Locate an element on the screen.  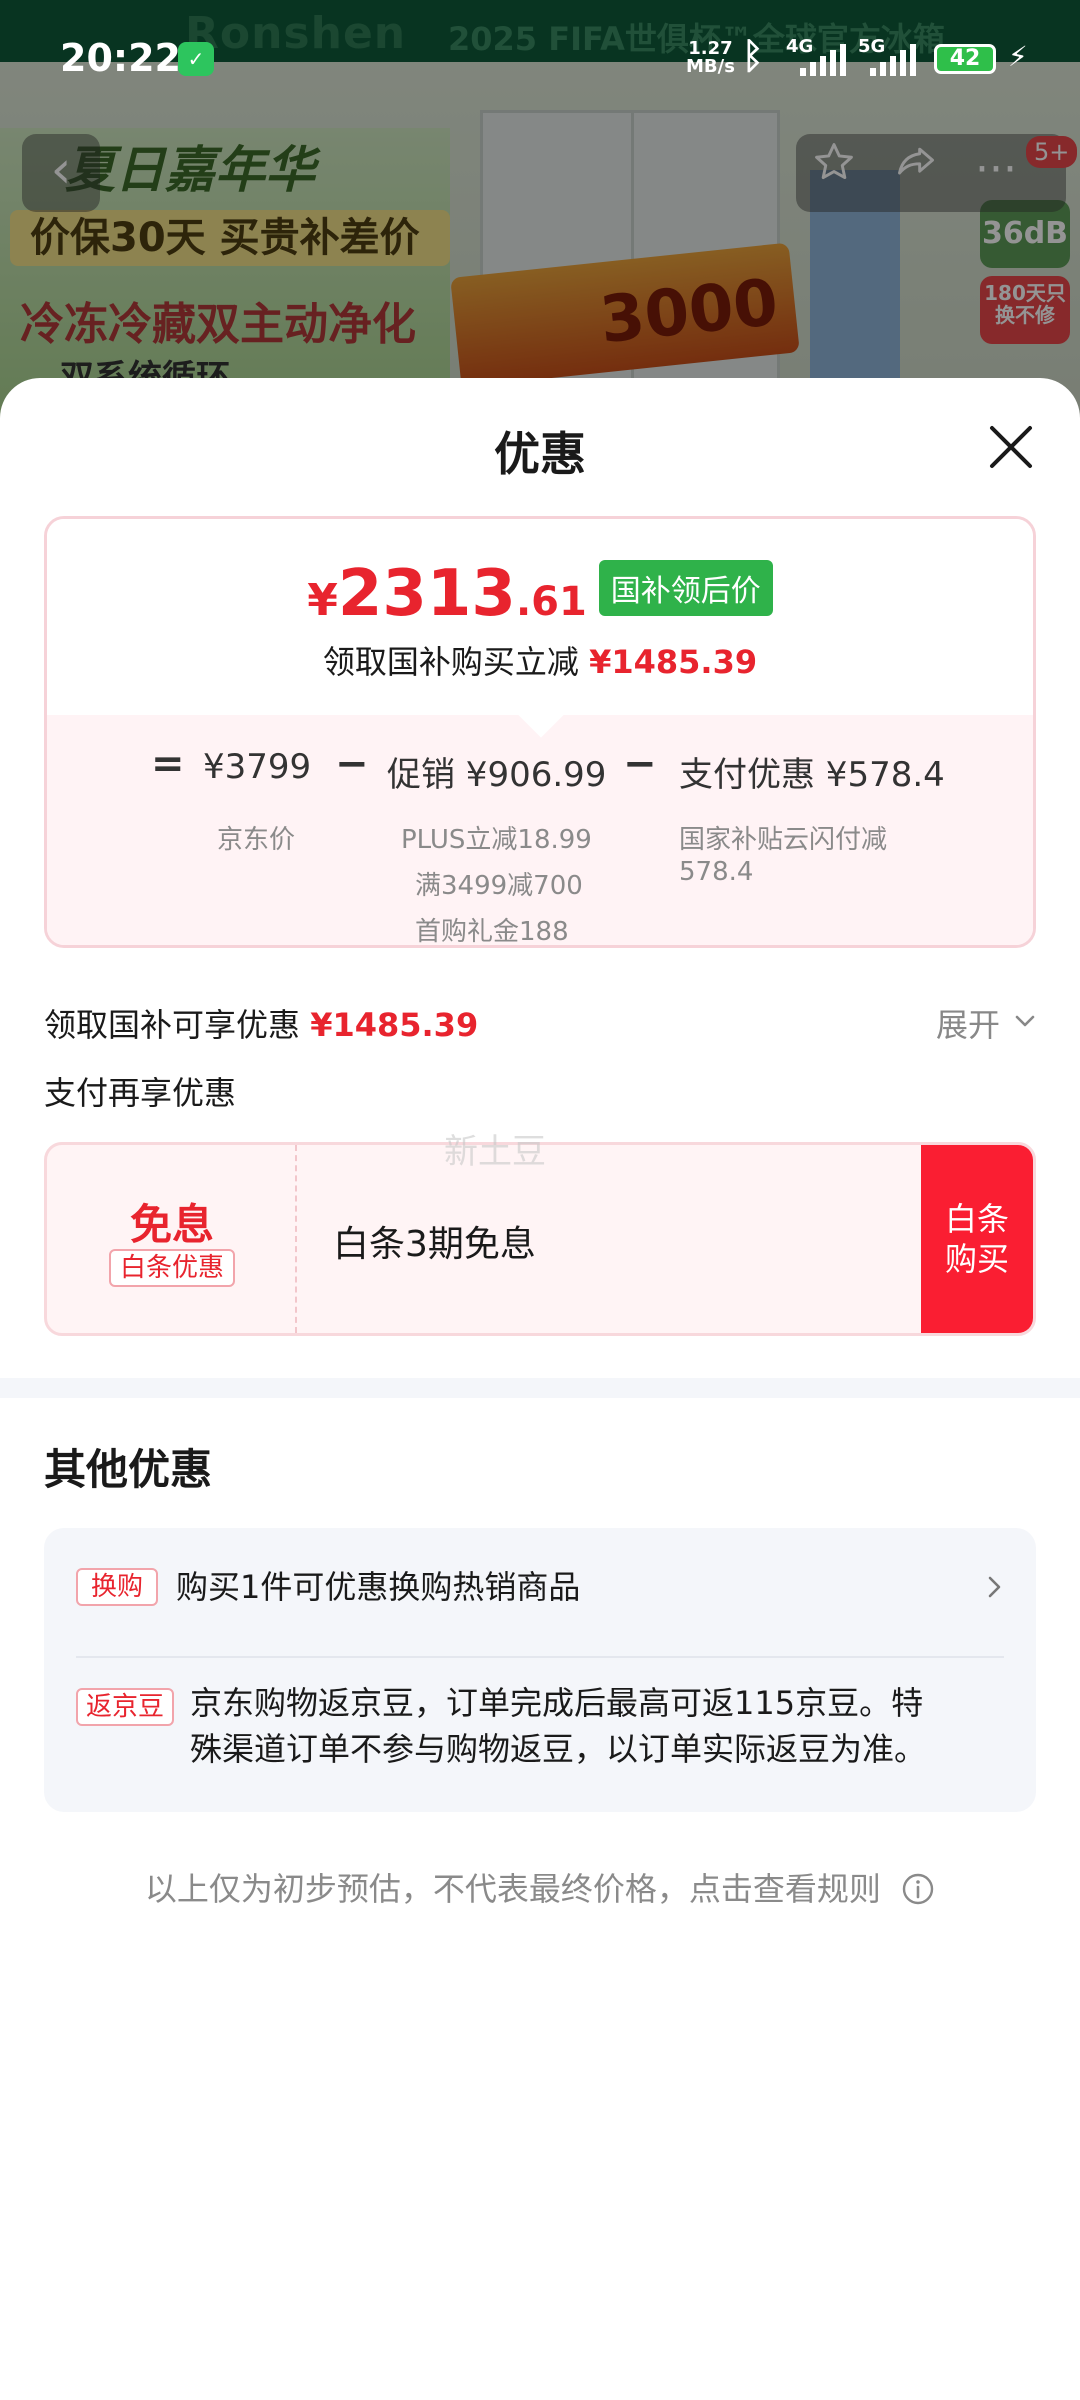
price-subtitle: 领取国补购买立减 ¥1485.39 is located at coordinates (540, 660).